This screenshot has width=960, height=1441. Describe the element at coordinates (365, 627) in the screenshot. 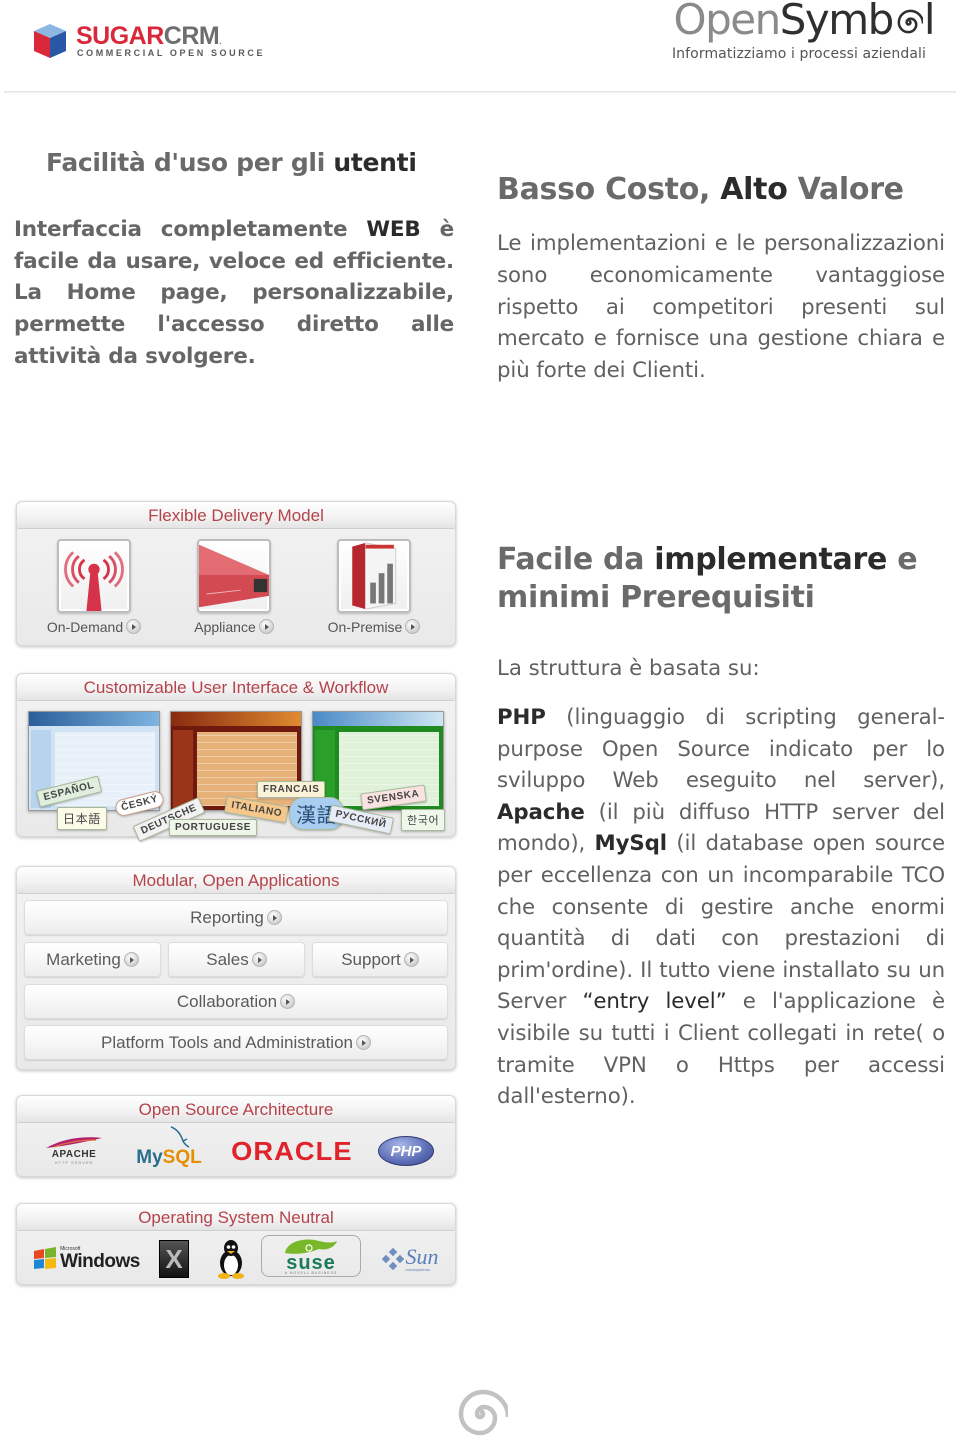

I see `on-premise-label: On-Premise` at that location.